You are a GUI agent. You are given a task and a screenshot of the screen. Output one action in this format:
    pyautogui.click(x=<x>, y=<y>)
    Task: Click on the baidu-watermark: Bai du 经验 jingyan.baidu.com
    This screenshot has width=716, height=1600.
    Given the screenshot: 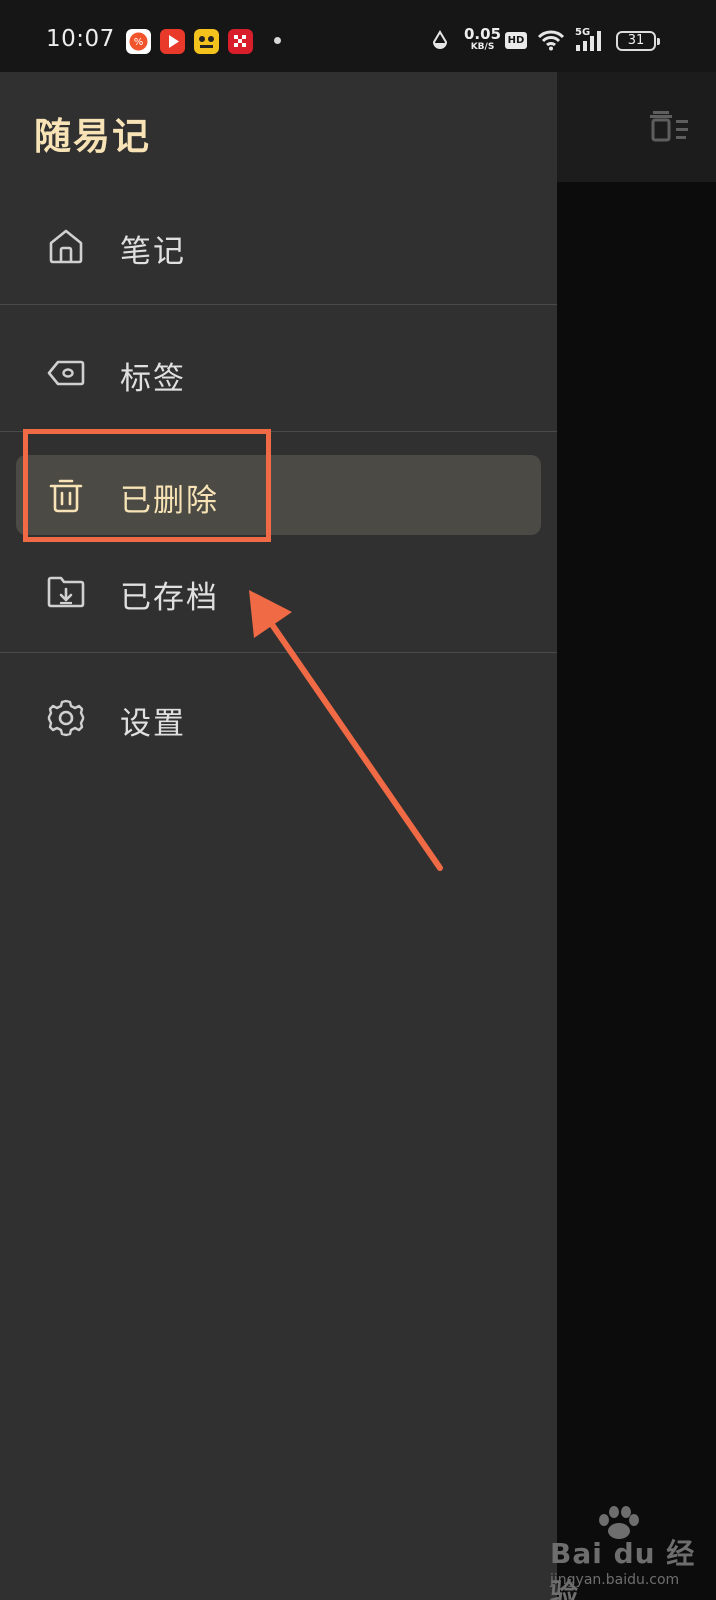 What is the action you would take?
    pyautogui.click(x=632, y=1553)
    